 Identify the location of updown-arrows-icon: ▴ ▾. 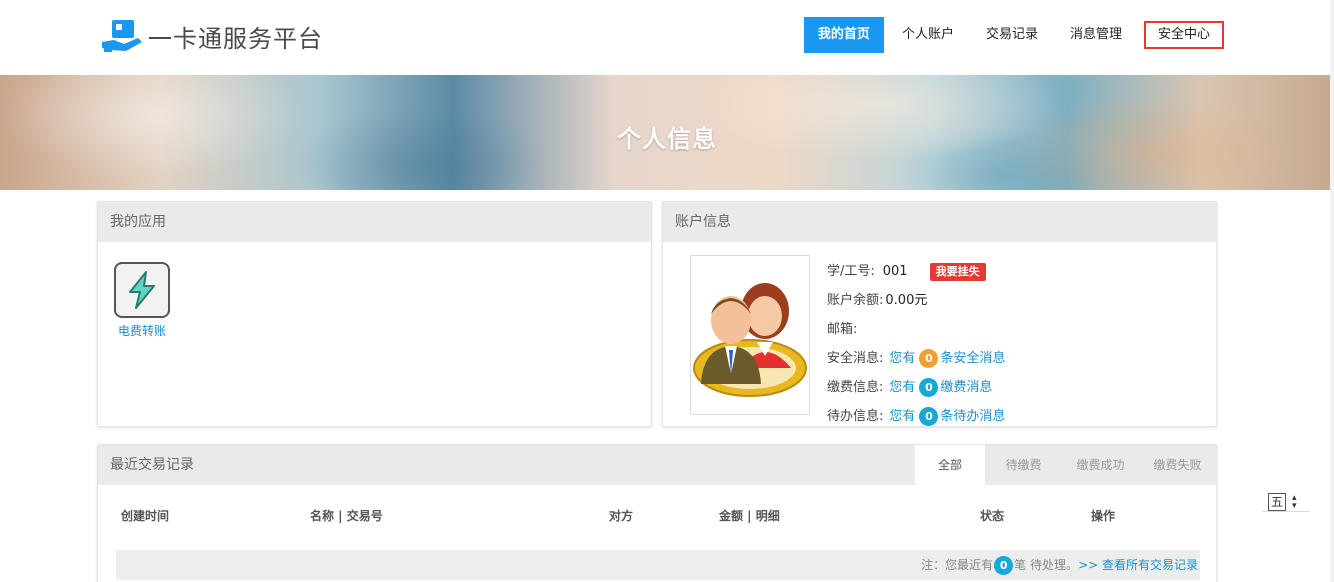
(1294, 501).